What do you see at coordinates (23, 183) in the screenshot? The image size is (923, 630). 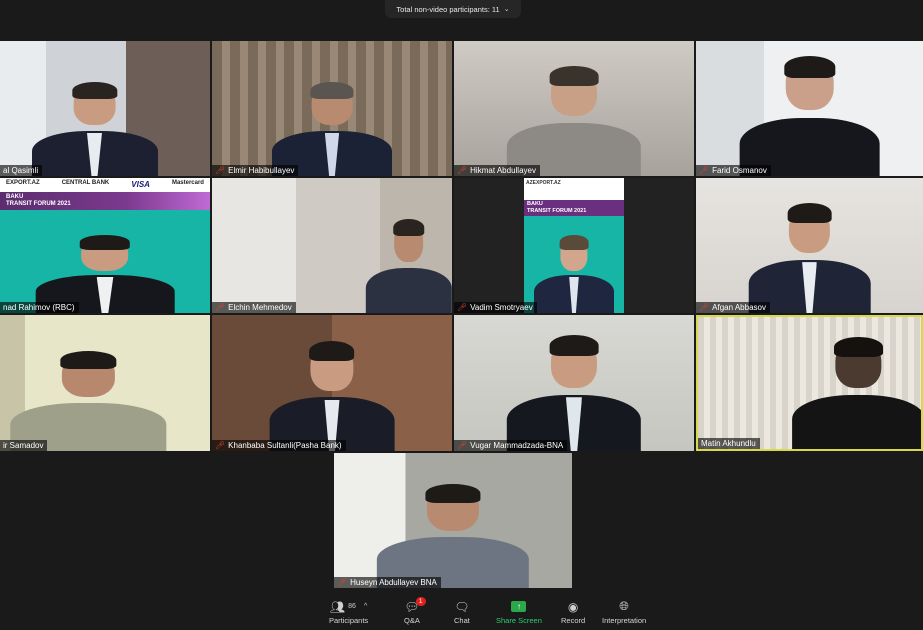 I see `sponsor-logo: EXPORT.AZ` at bounding box center [23, 183].